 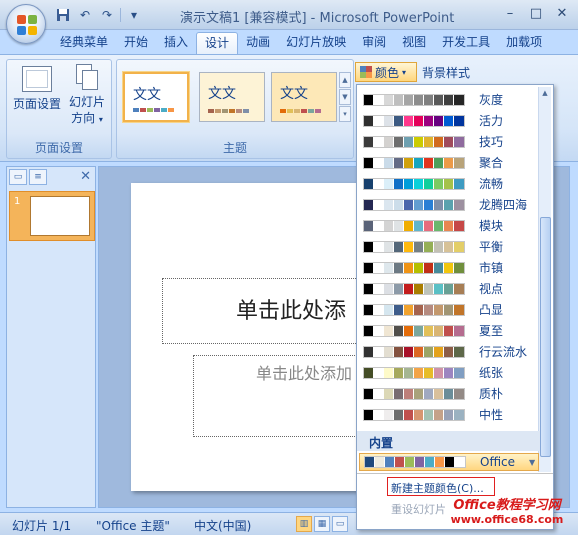 What do you see at coordinates (449, 462) in the screenshot?
I see `color-scheme-office: Office ▼` at bounding box center [449, 462].